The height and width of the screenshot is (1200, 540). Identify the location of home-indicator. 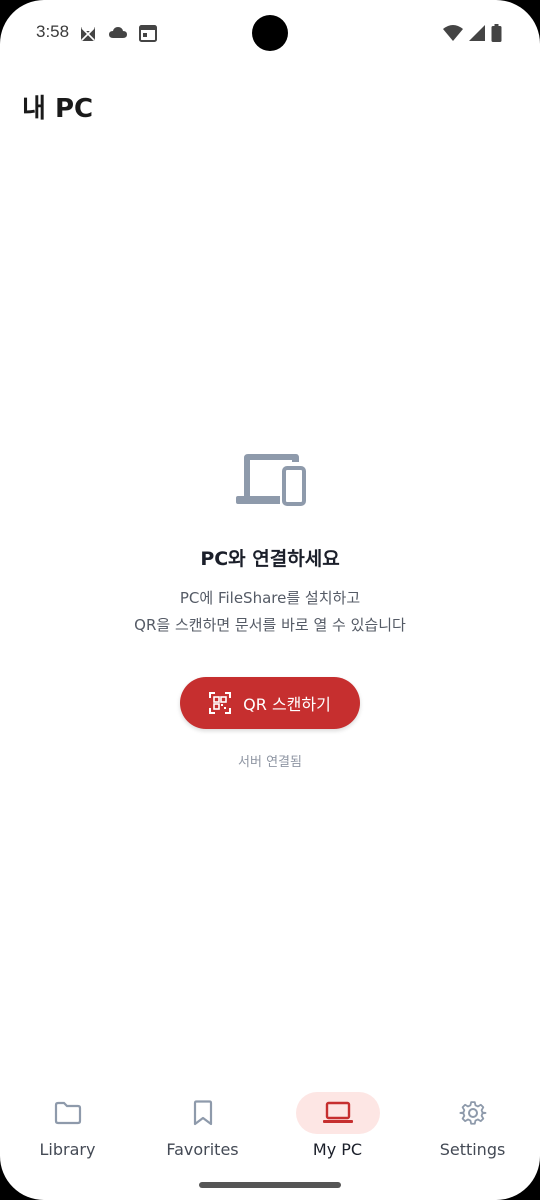
(270, 1185).